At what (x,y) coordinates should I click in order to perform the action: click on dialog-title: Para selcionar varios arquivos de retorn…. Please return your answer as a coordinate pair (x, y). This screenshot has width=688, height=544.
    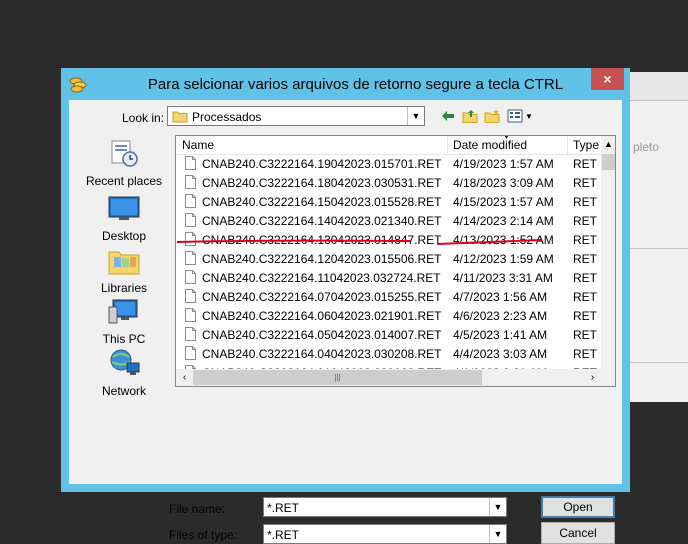
    Looking at the image, I should click on (355, 84).